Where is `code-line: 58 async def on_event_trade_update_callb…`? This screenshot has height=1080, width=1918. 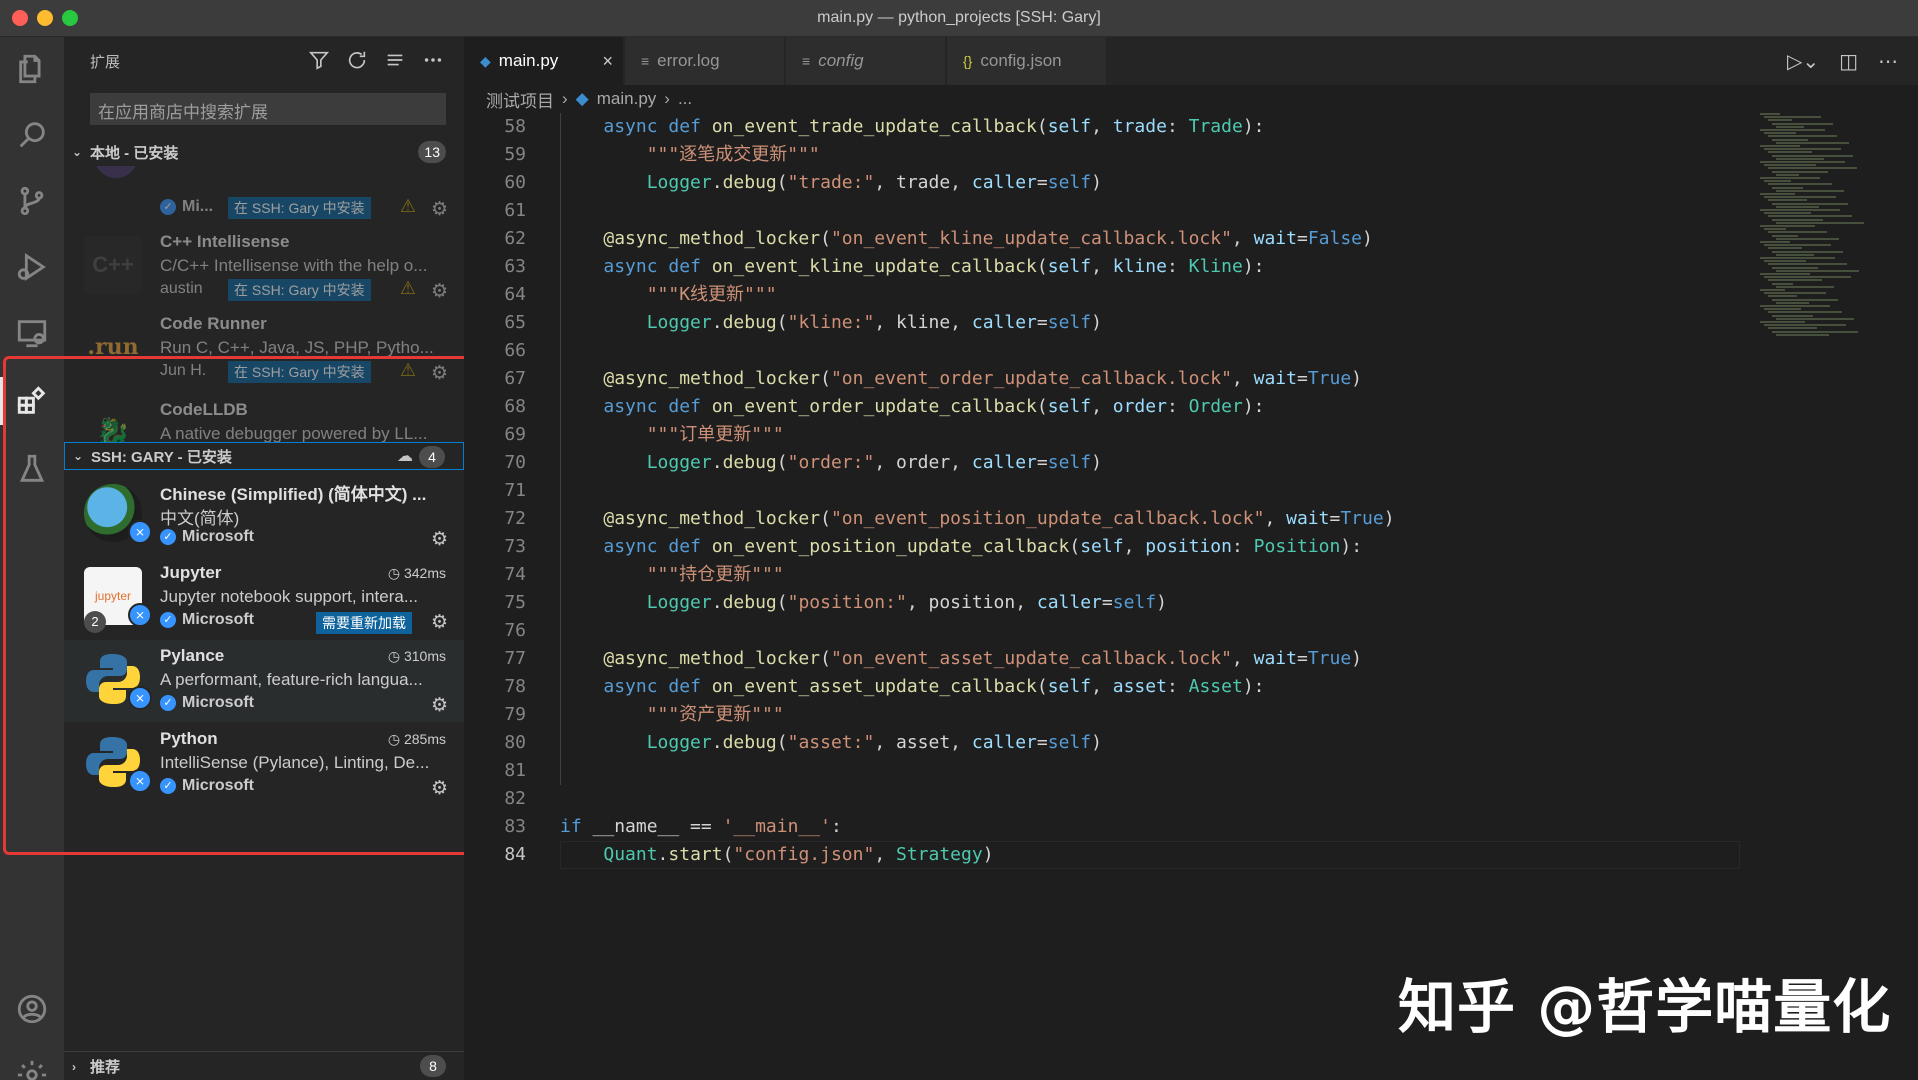 code-line: 58 async def on_event_trade_update_callb… is located at coordinates (1109, 127).